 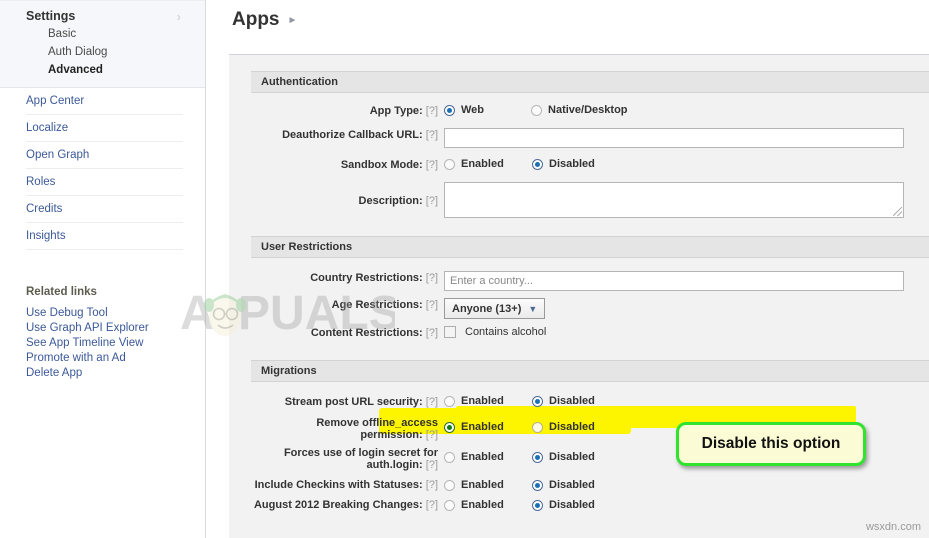 What do you see at coordinates (590, 82) in the screenshot?
I see `section-authentication-title: Authentication` at bounding box center [590, 82].